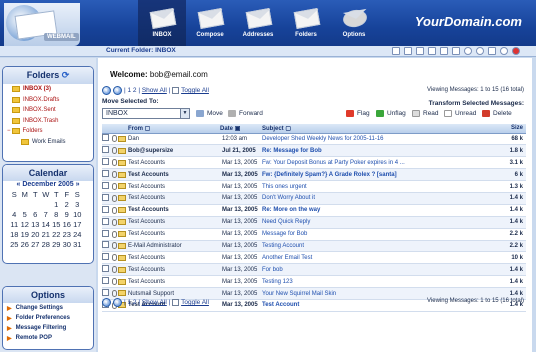 Image resolution: width=536 pixels, height=352 pixels. Describe the element at coordinates (174, 139) in the screenshot. I see `row-from: Dan` at that location.